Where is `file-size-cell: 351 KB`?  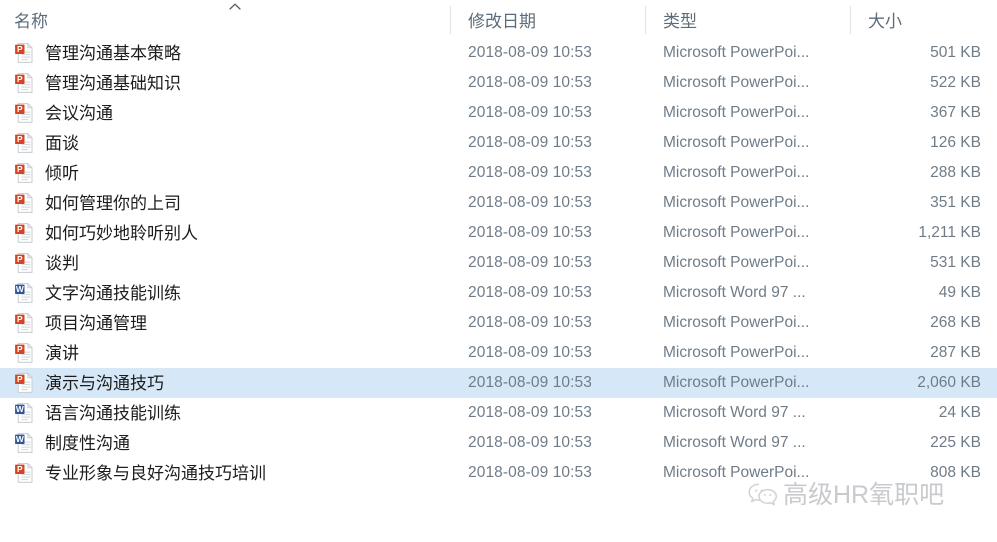
file-size-cell: 351 KB is located at coordinates (955, 202).